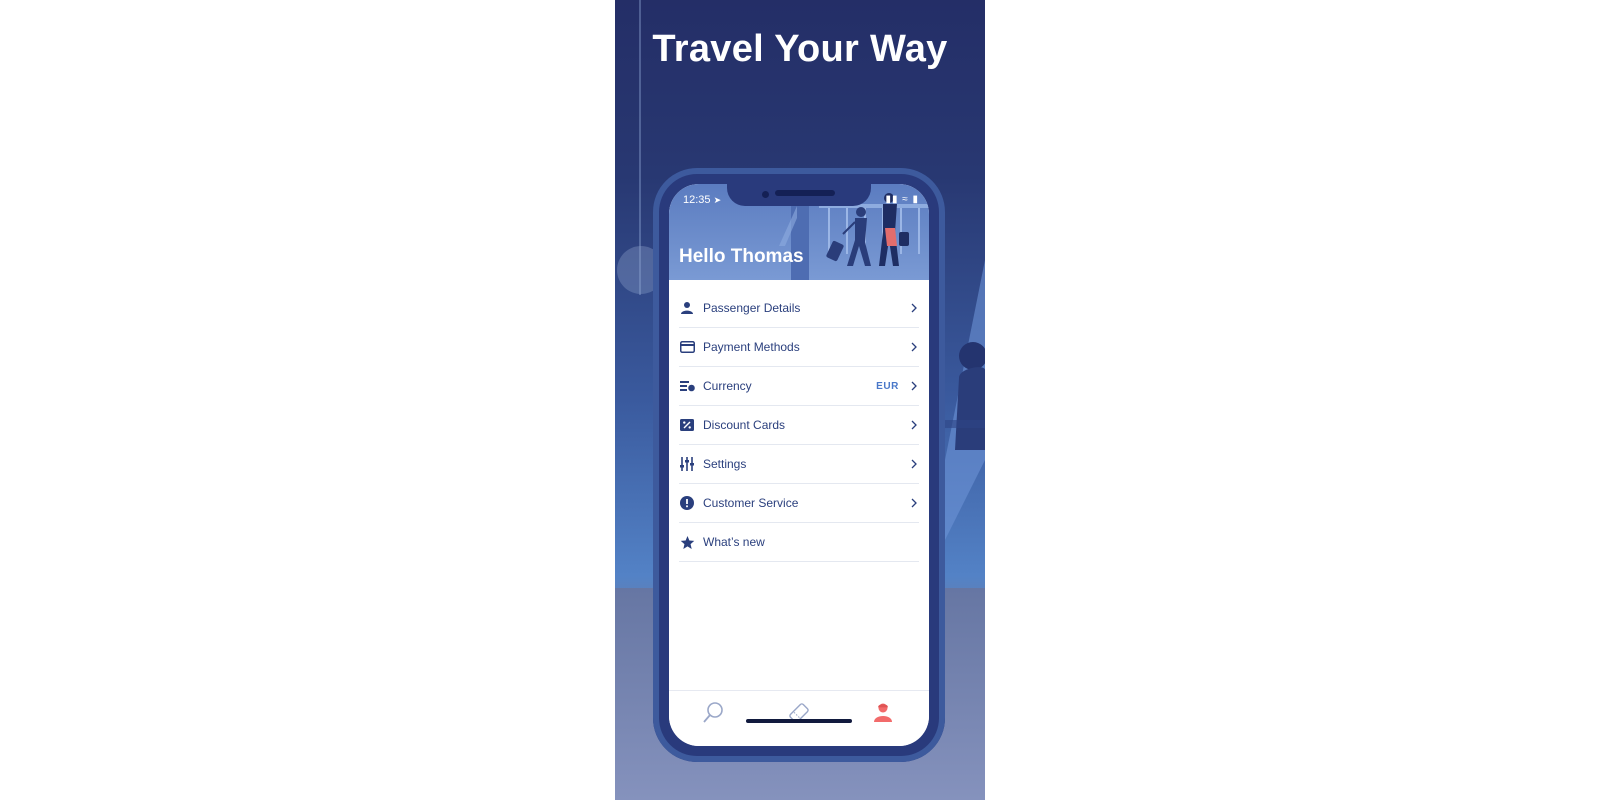 The height and width of the screenshot is (800, 1600). What do you see at coordinates (965, 400) in the screenshot?
I see `passenger-illustration` at bounding box center [965, 400].